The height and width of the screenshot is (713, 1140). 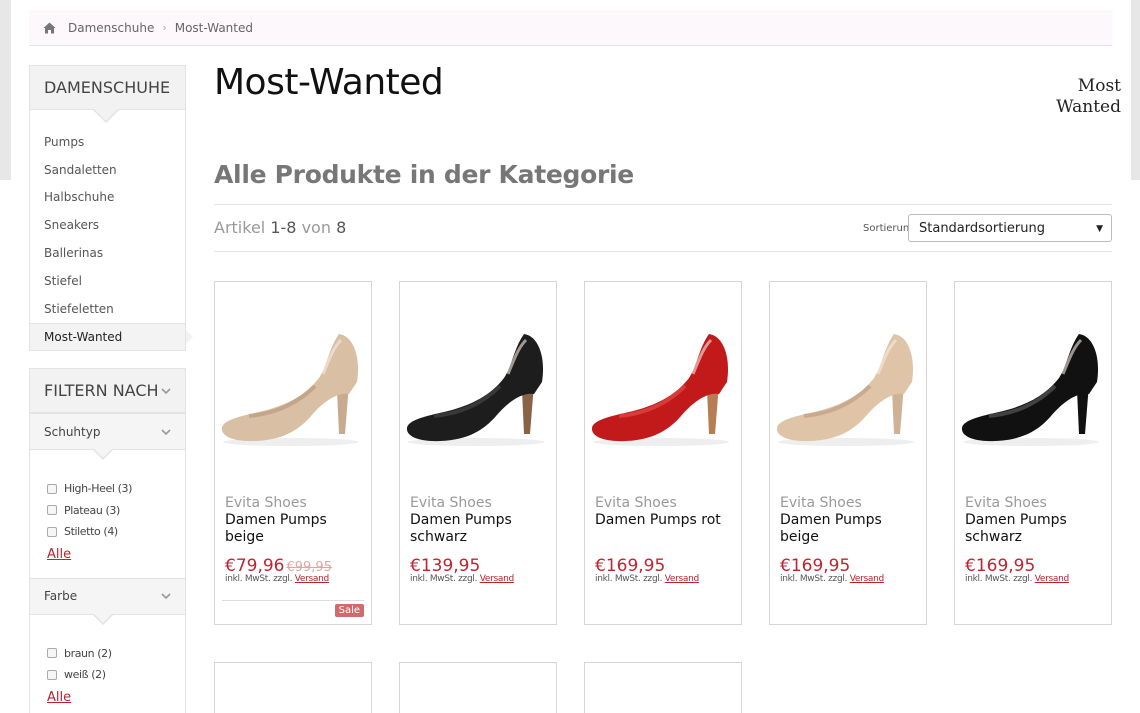 I want to click on filter-option: weiß (2), so click(x=116, y=675).